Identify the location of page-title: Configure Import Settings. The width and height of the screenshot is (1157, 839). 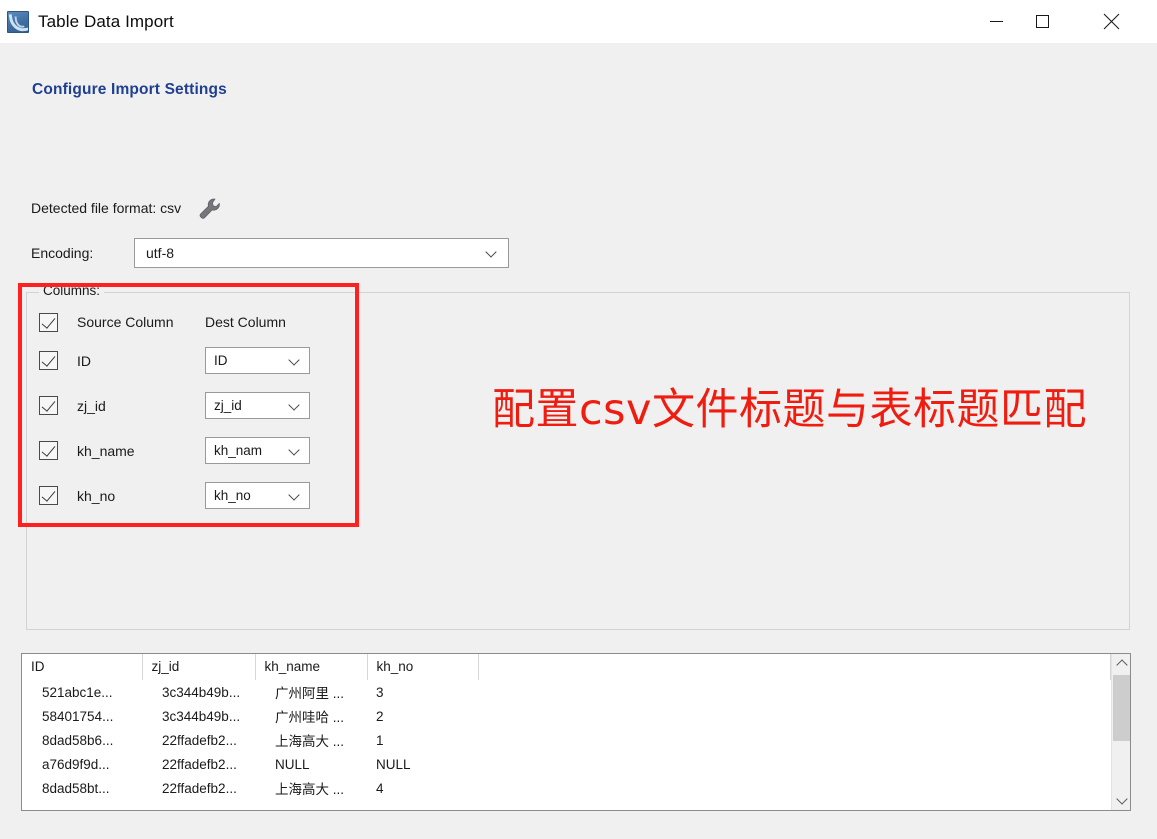
(129, 89).